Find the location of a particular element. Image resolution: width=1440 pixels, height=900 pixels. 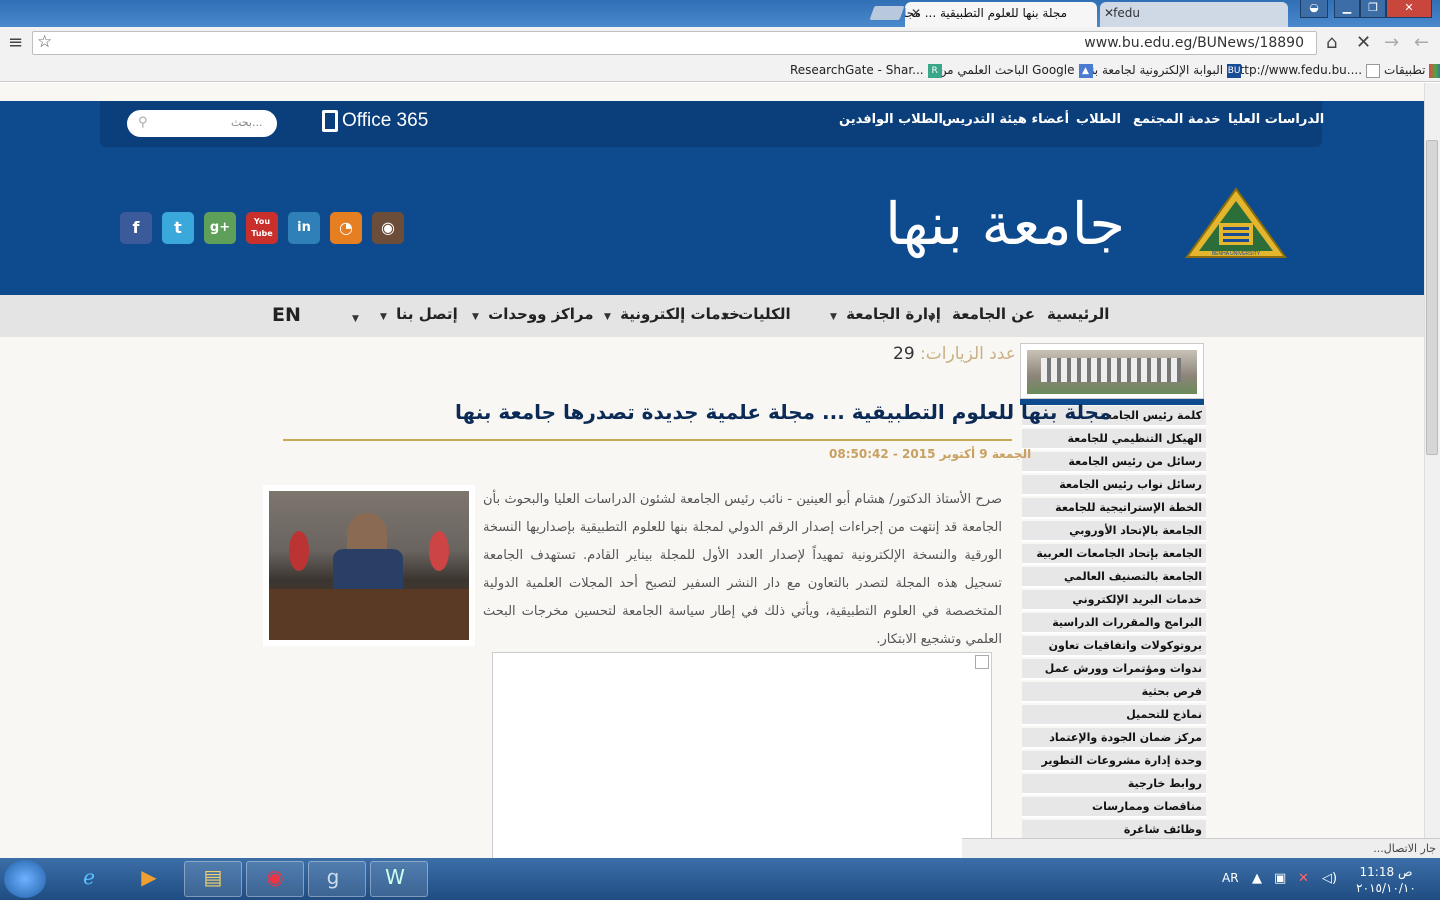

forward-icon: → is located at coordinates (1391, 42).